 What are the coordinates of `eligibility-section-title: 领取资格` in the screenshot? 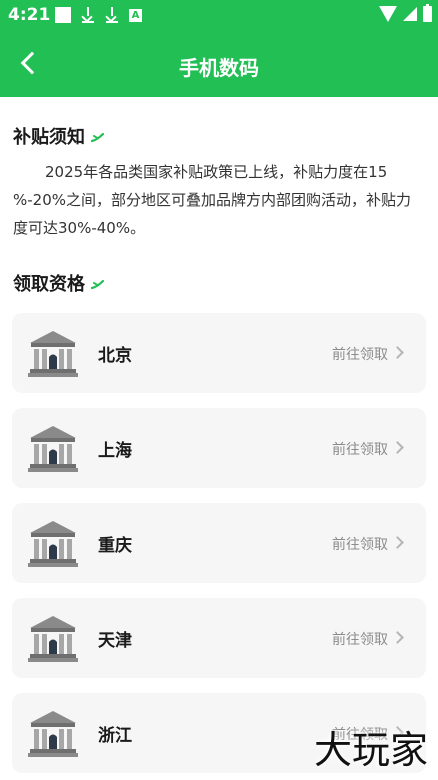 It's located at (59, 283).